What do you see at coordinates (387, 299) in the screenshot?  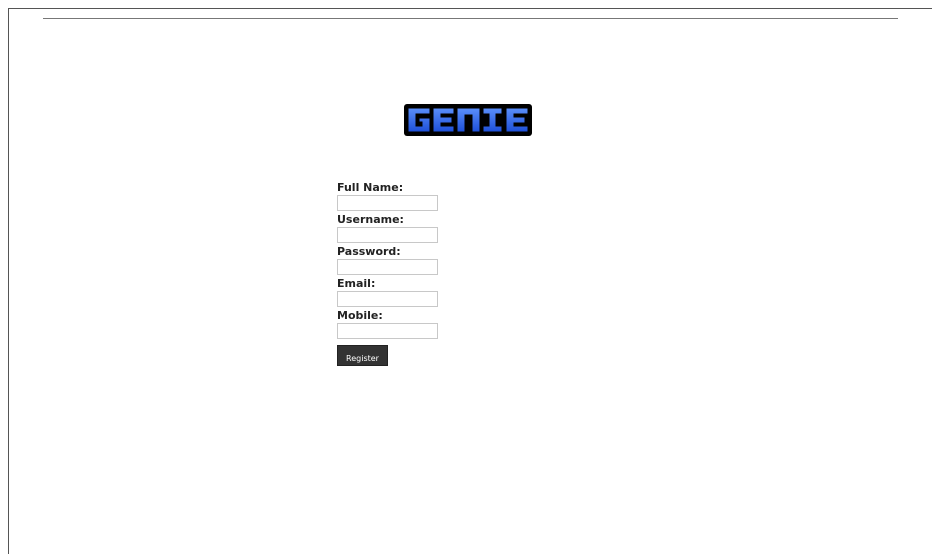 I see `email-input` at bounding box center [387, 299].